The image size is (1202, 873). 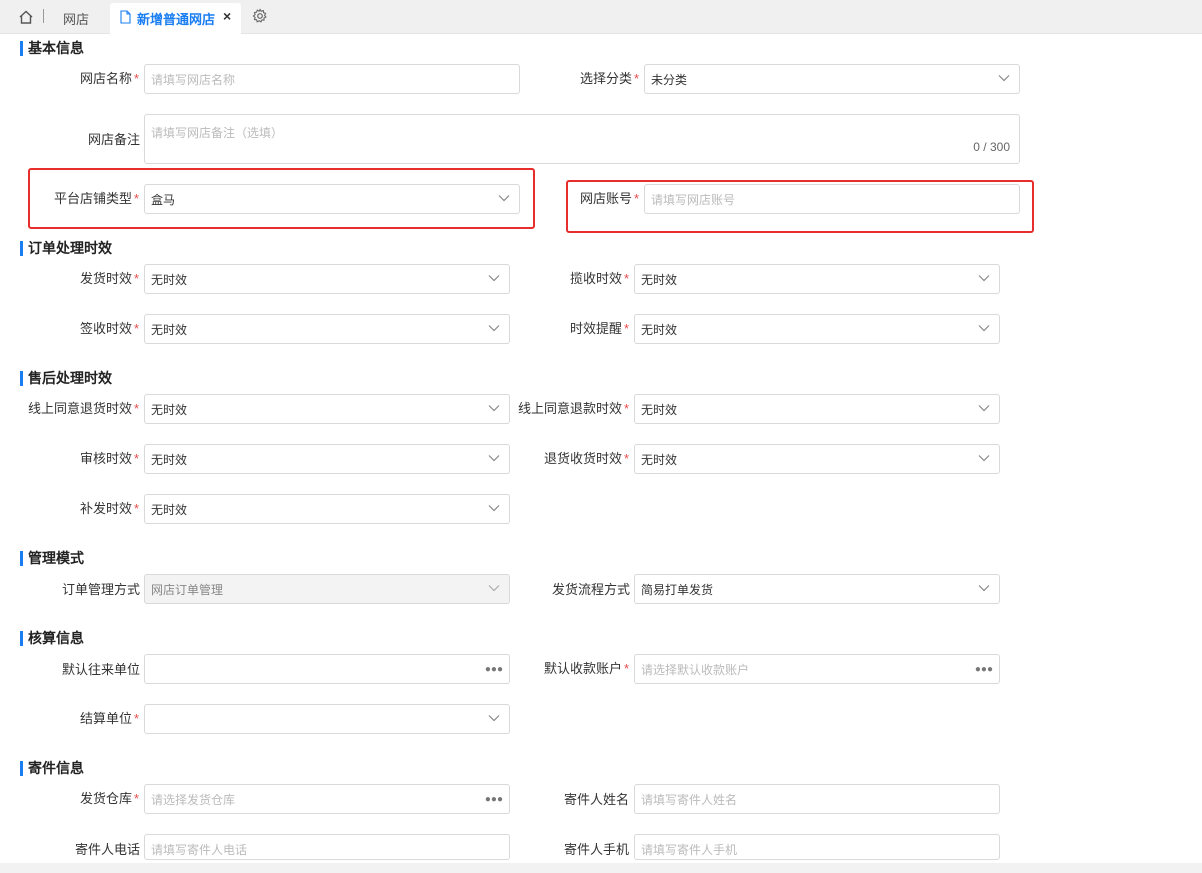 I want to click on bottom-scroll-area, so click(x=601, y=868).